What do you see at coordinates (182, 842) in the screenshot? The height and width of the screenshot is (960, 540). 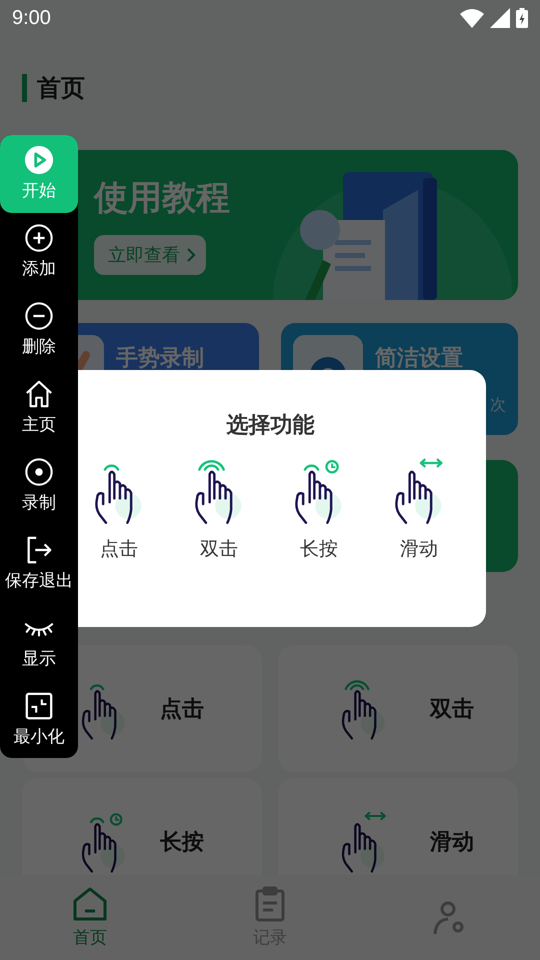 I see `gesture-label: 长按` at bounding box center [182, 842].